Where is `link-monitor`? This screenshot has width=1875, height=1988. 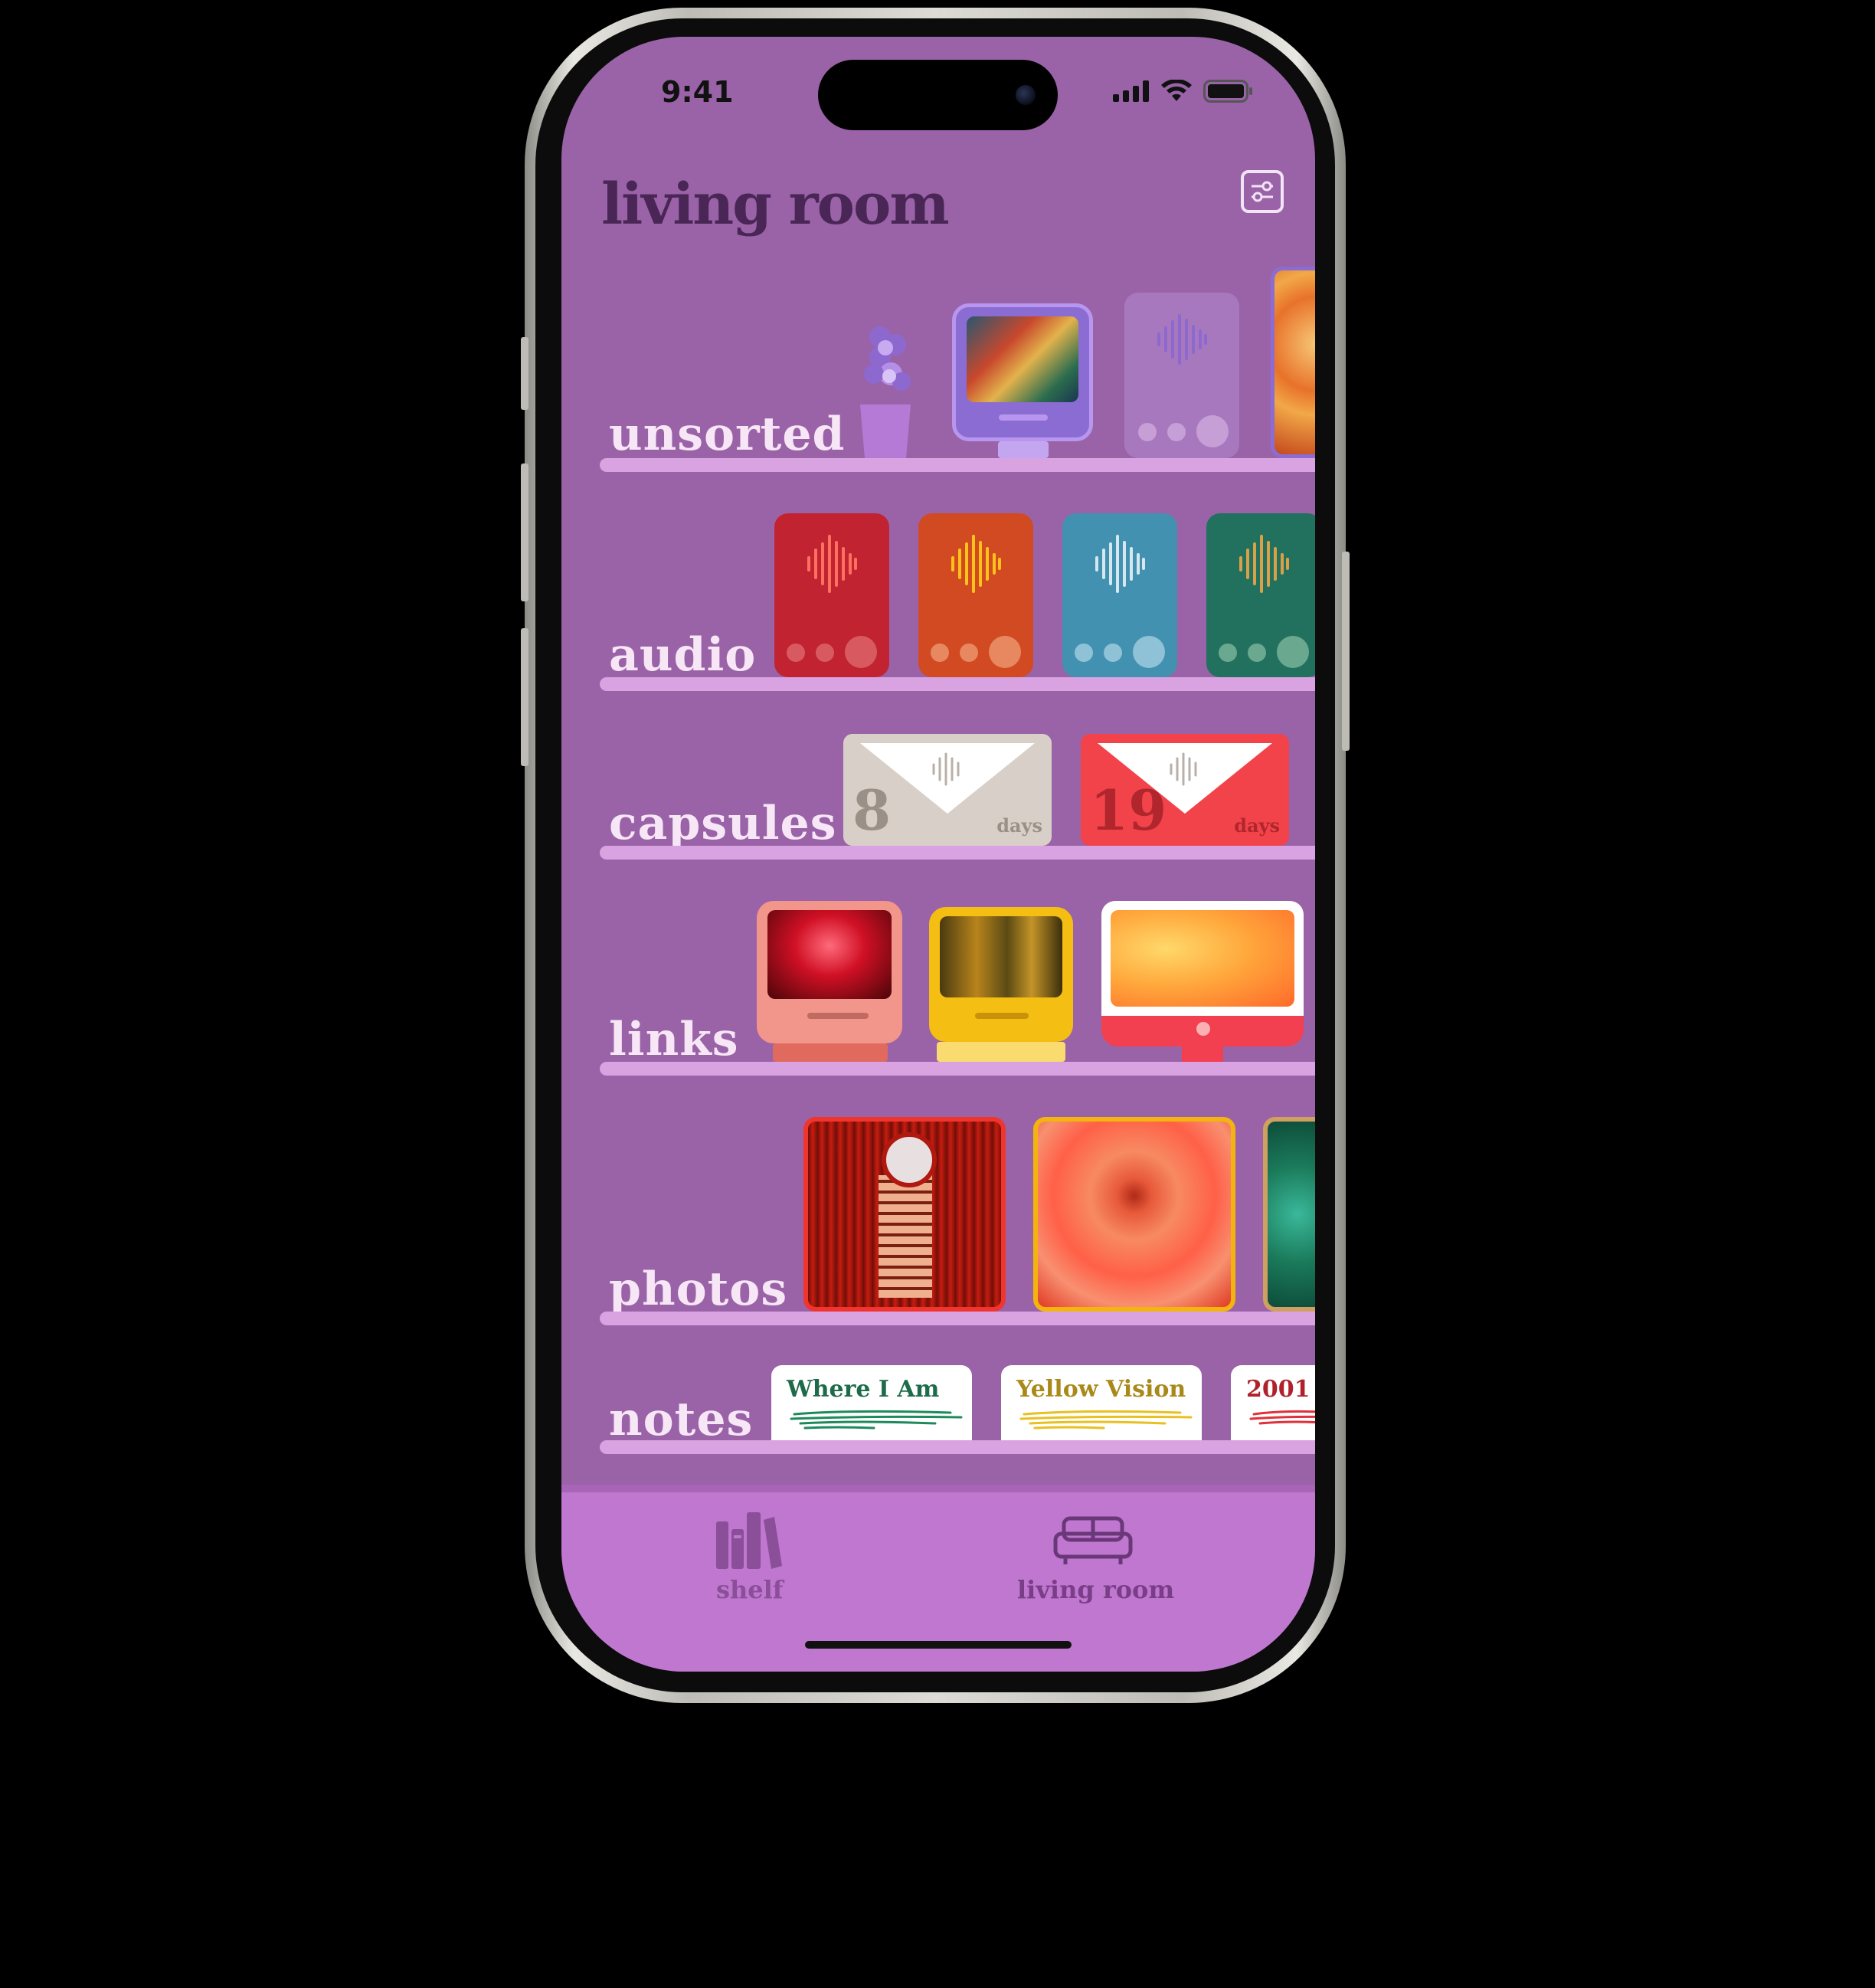 link-monitor is located at coordinates (1203, 973).